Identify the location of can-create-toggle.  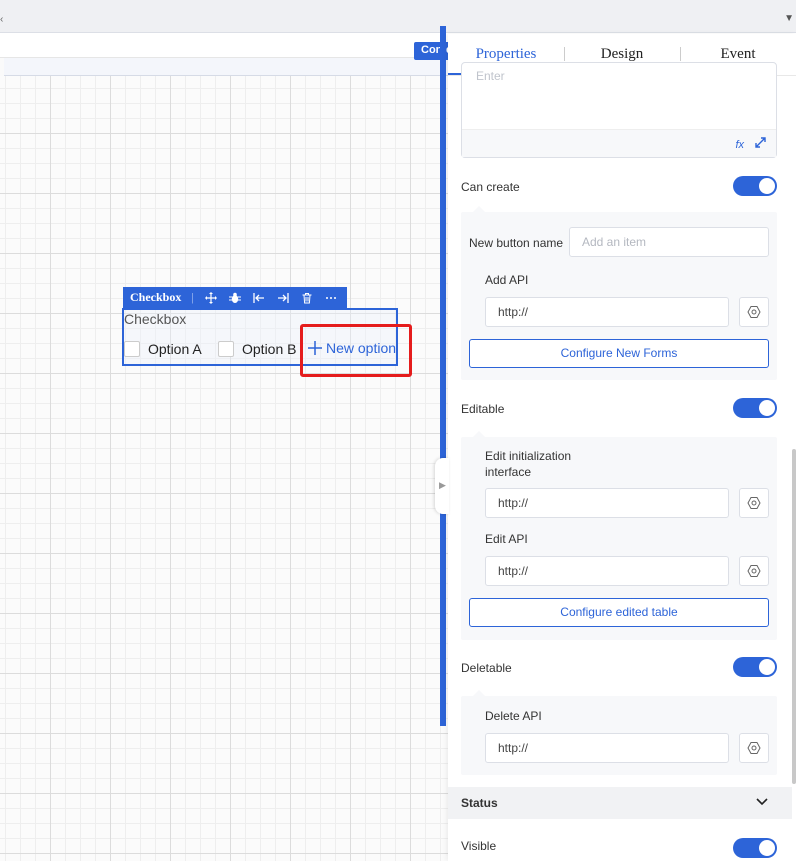
(755, 186).